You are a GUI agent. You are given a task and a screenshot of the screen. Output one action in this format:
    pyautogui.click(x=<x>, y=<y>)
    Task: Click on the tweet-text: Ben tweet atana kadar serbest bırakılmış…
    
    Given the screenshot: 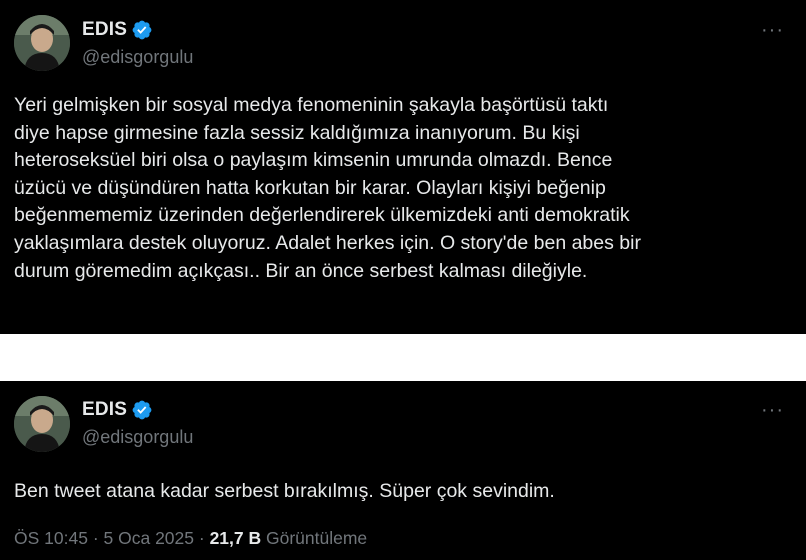 What is the action you would take?
    pyautogui.click(x=404, y=492)
    